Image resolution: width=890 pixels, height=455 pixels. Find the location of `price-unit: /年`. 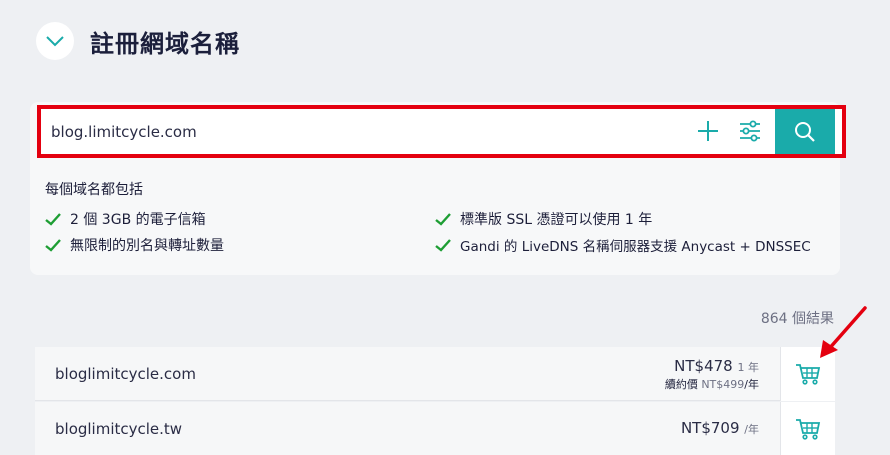

price-unit: /年 is located at coordinates (751, 429).